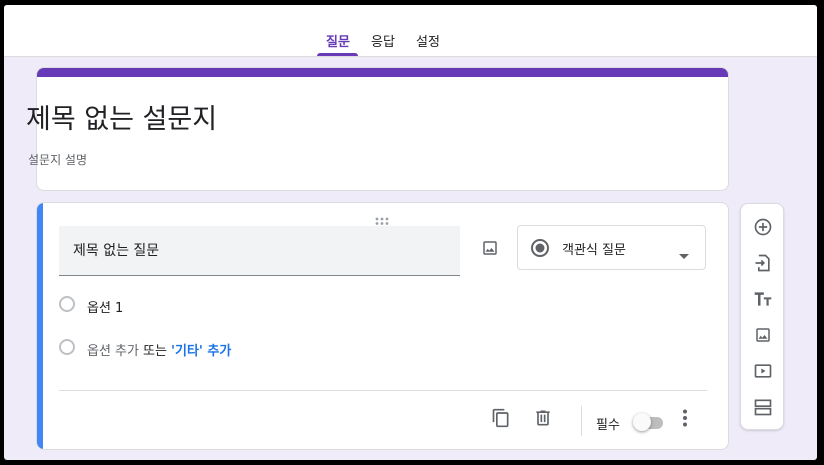  What do you see at coordinates (642, 422) in the screenshot?
I see `toggle-knob` at bounding box center [642, 422].